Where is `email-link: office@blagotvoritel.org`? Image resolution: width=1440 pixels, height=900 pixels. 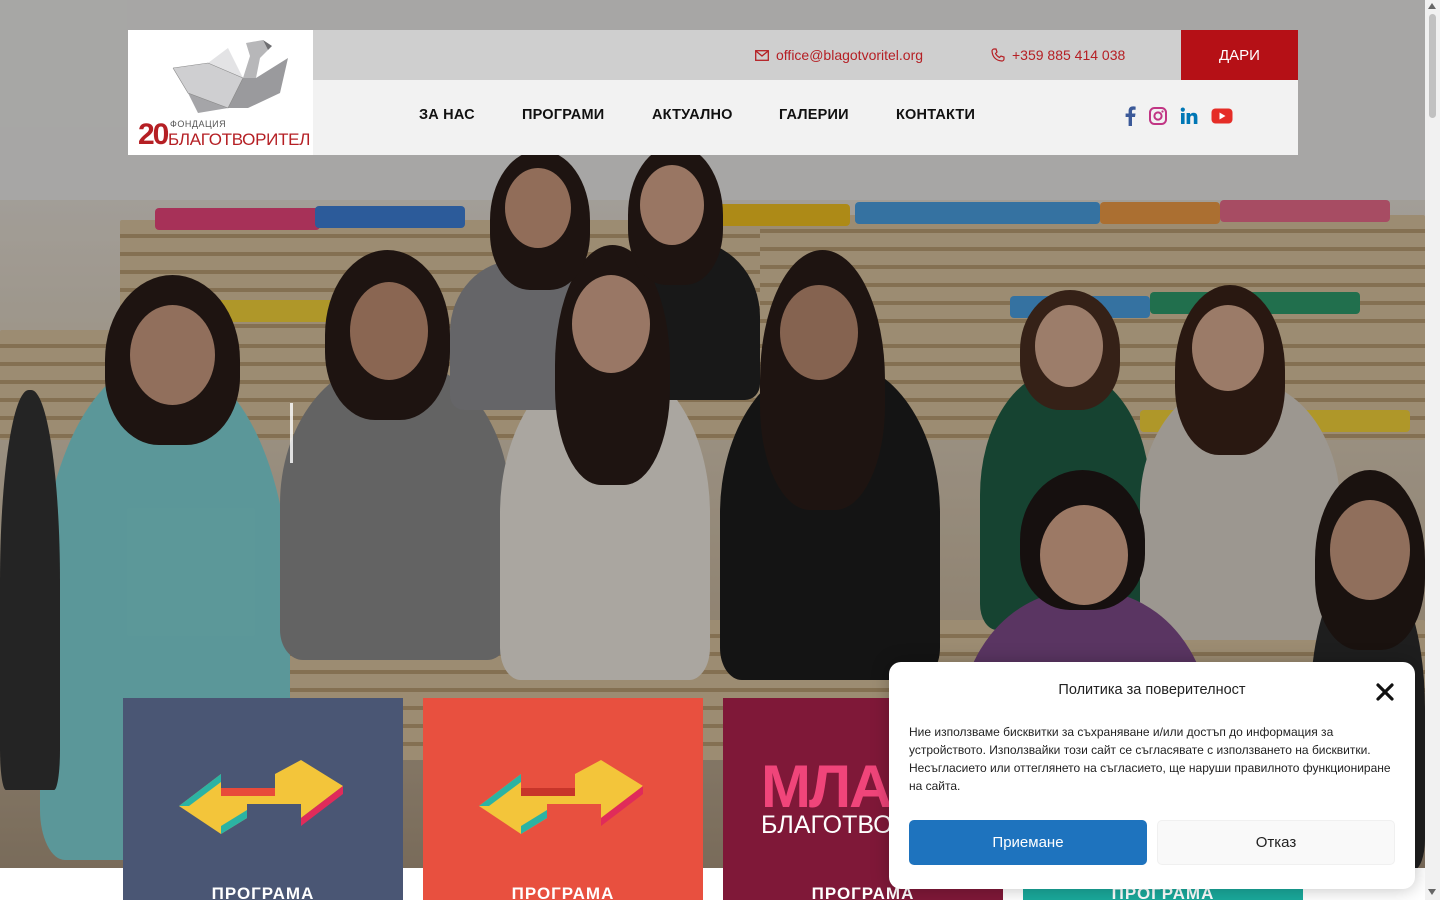
email-link: office@blagotvoritel.org is located at coordinates (839, 55).